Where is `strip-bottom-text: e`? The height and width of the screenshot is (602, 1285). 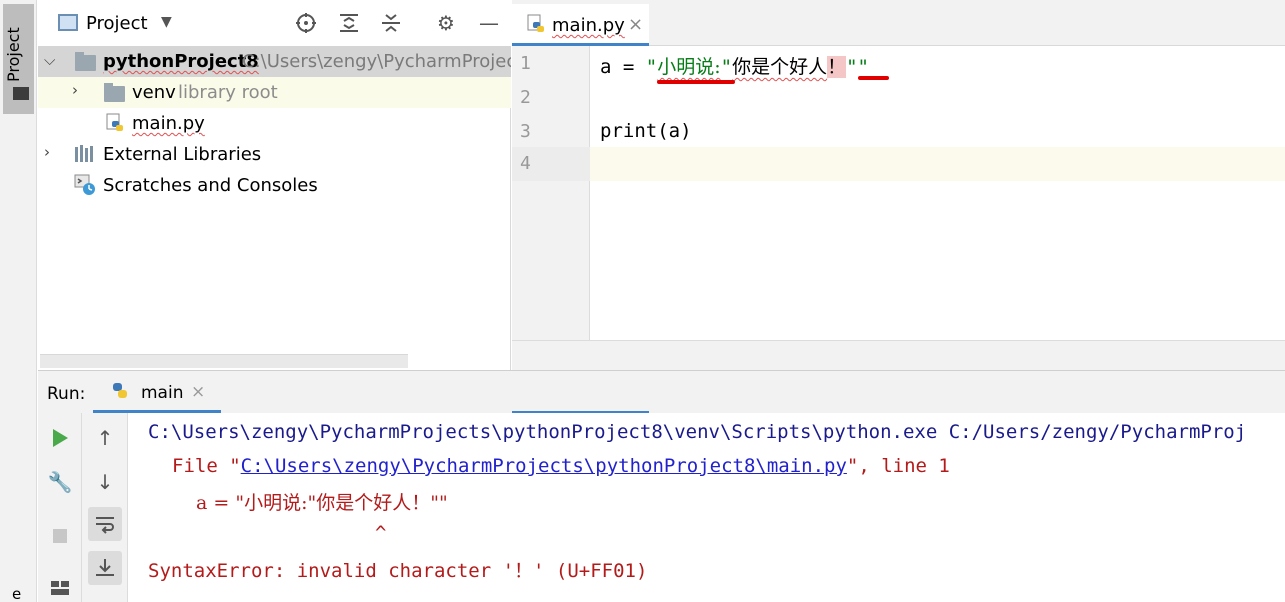
strip-bottom-text: e is located at coordinates (17, 593).